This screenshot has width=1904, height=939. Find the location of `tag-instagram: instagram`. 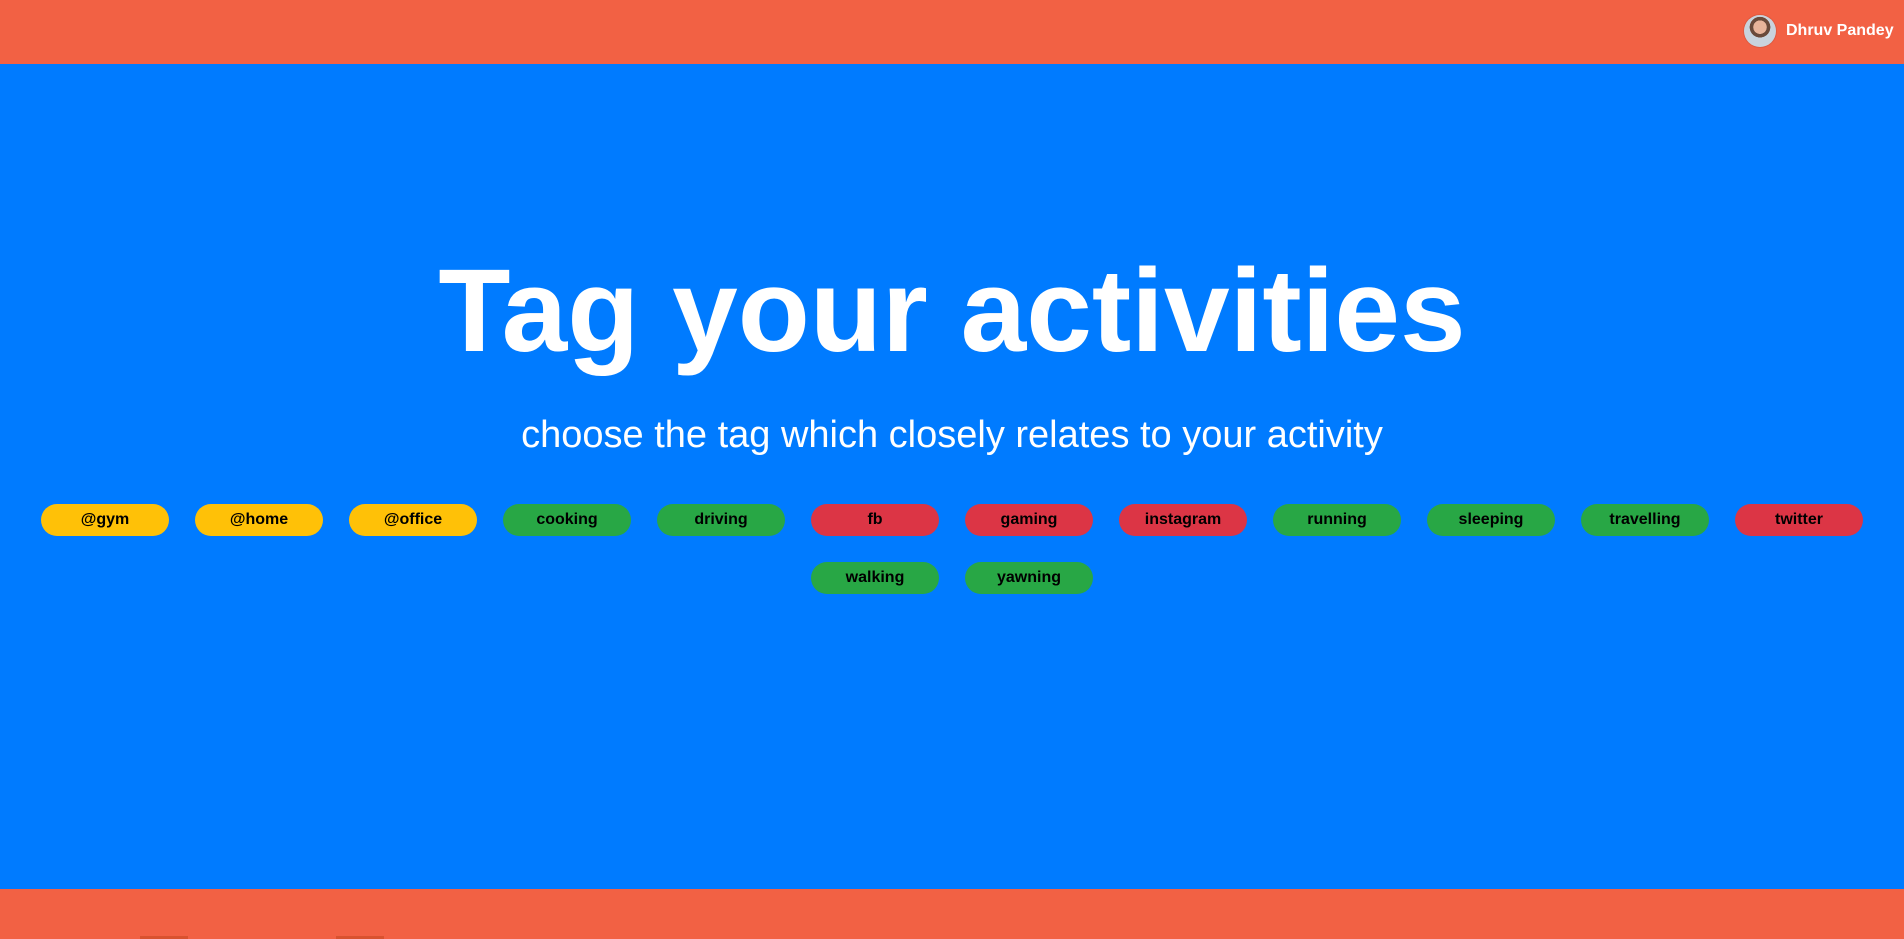

tag-instagram: instagram is located at coordinates (1183, 520).